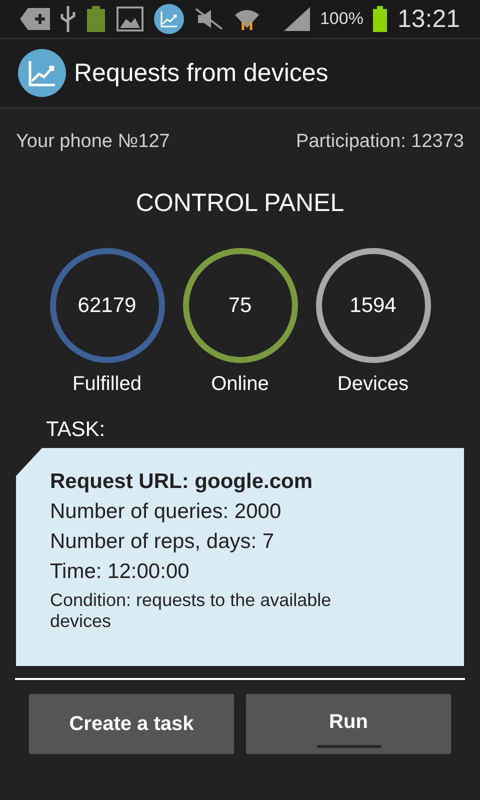 The height and width of the screenshot is (800, 480). I want to click on signal-icon, so click(297, 19).